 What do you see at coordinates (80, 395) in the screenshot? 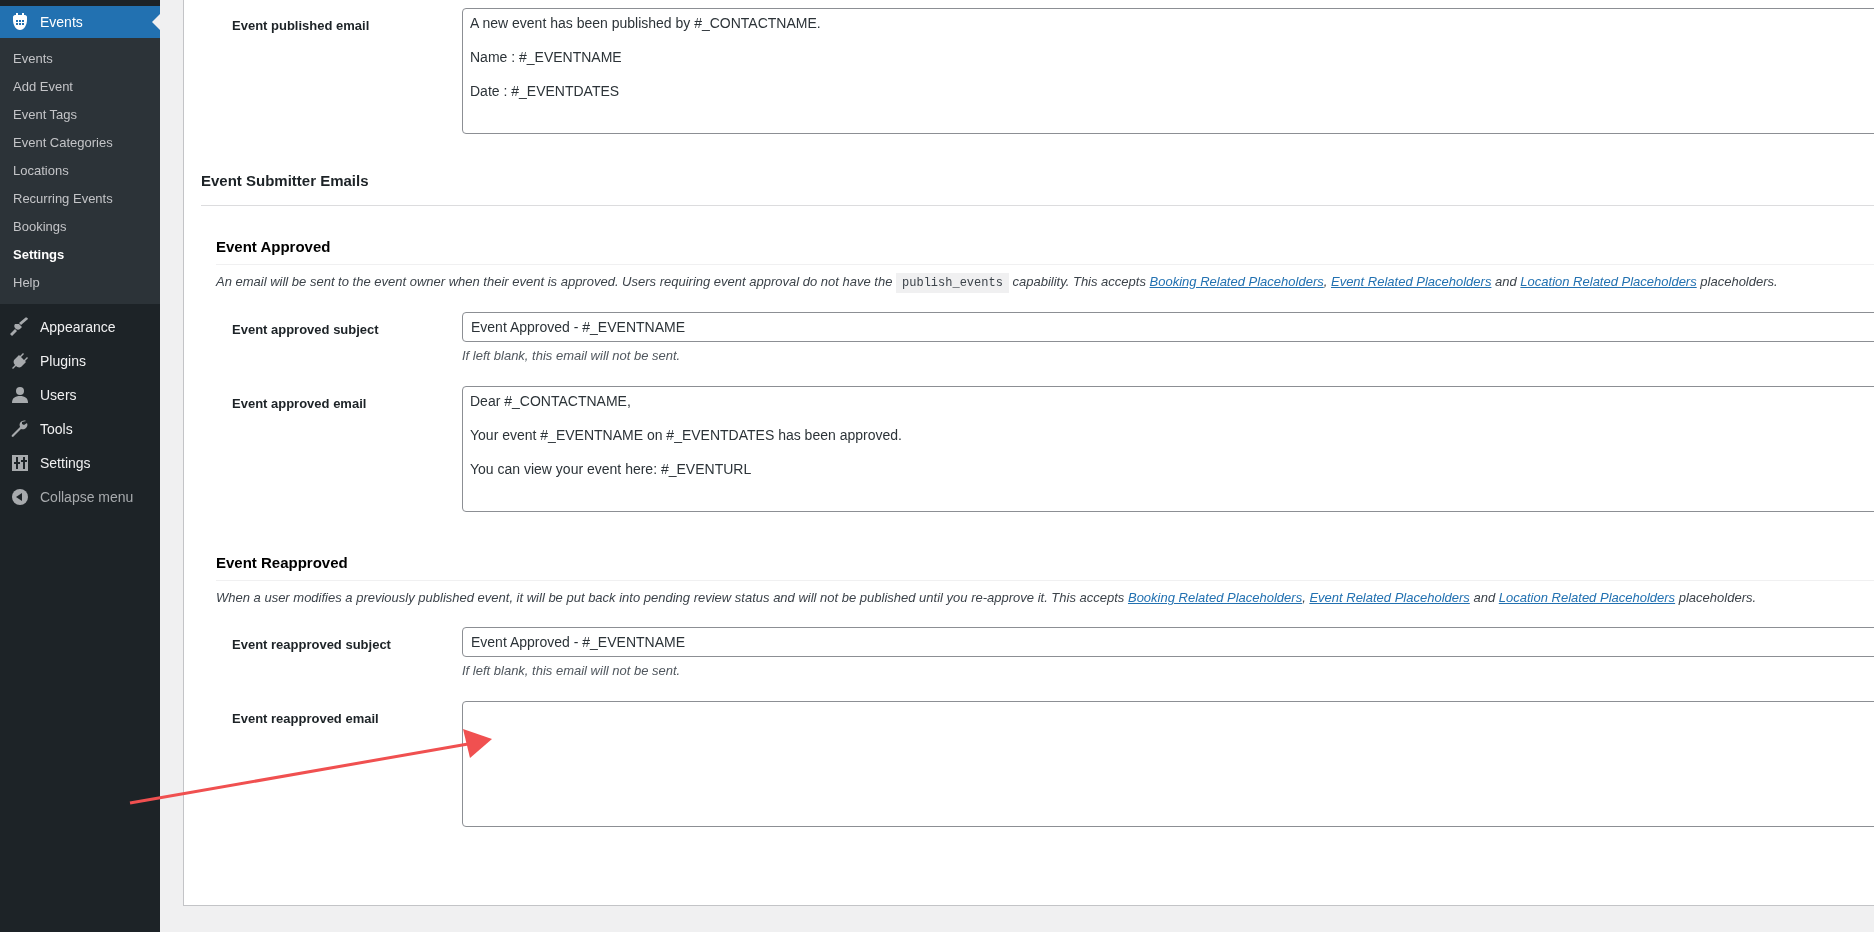
I see `menu-item: Users` at bounding box center [80, 395].